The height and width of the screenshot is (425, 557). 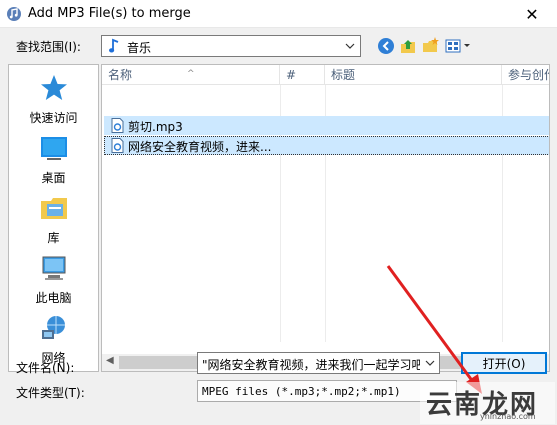 What do you see at coordinates (53, 163) in the screenshot?
I see `place-desktop: 桌面` at bounding box center [53, 163].